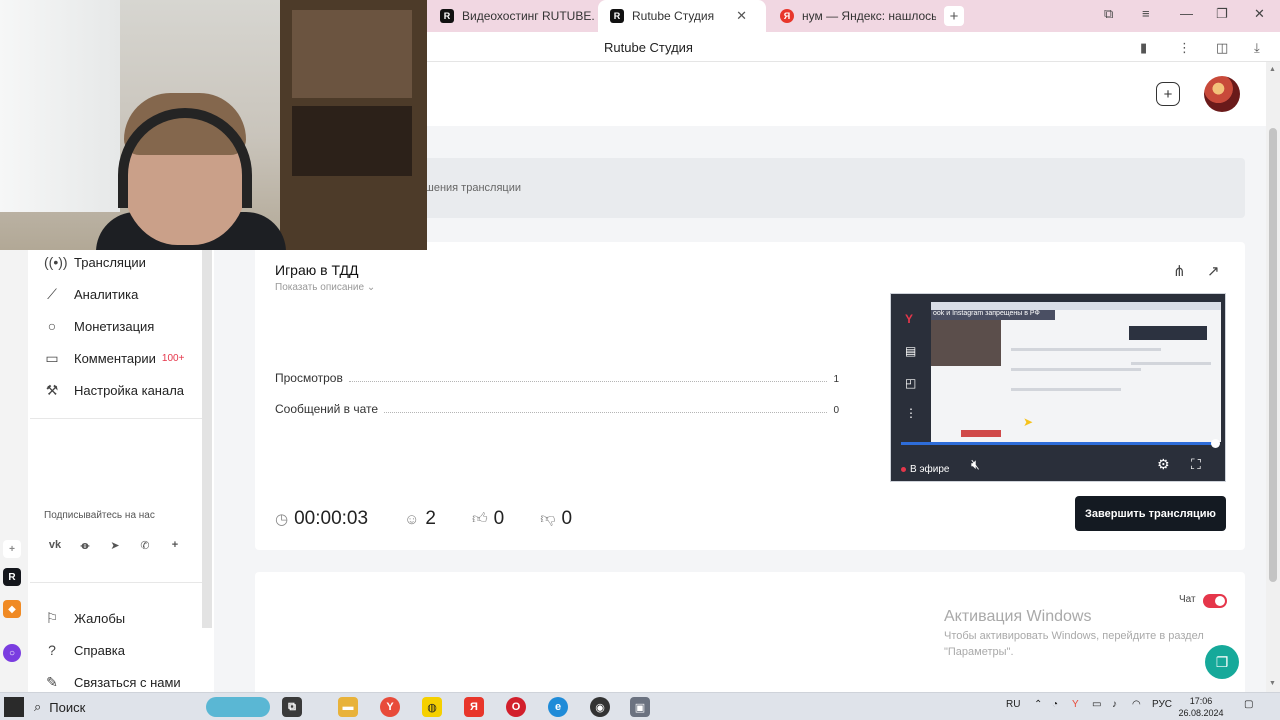 This screenshot has width=1280, height=720. Describe the element at coordinates (1215, 443) in the screenshot. I see `progress-knob` at that location.